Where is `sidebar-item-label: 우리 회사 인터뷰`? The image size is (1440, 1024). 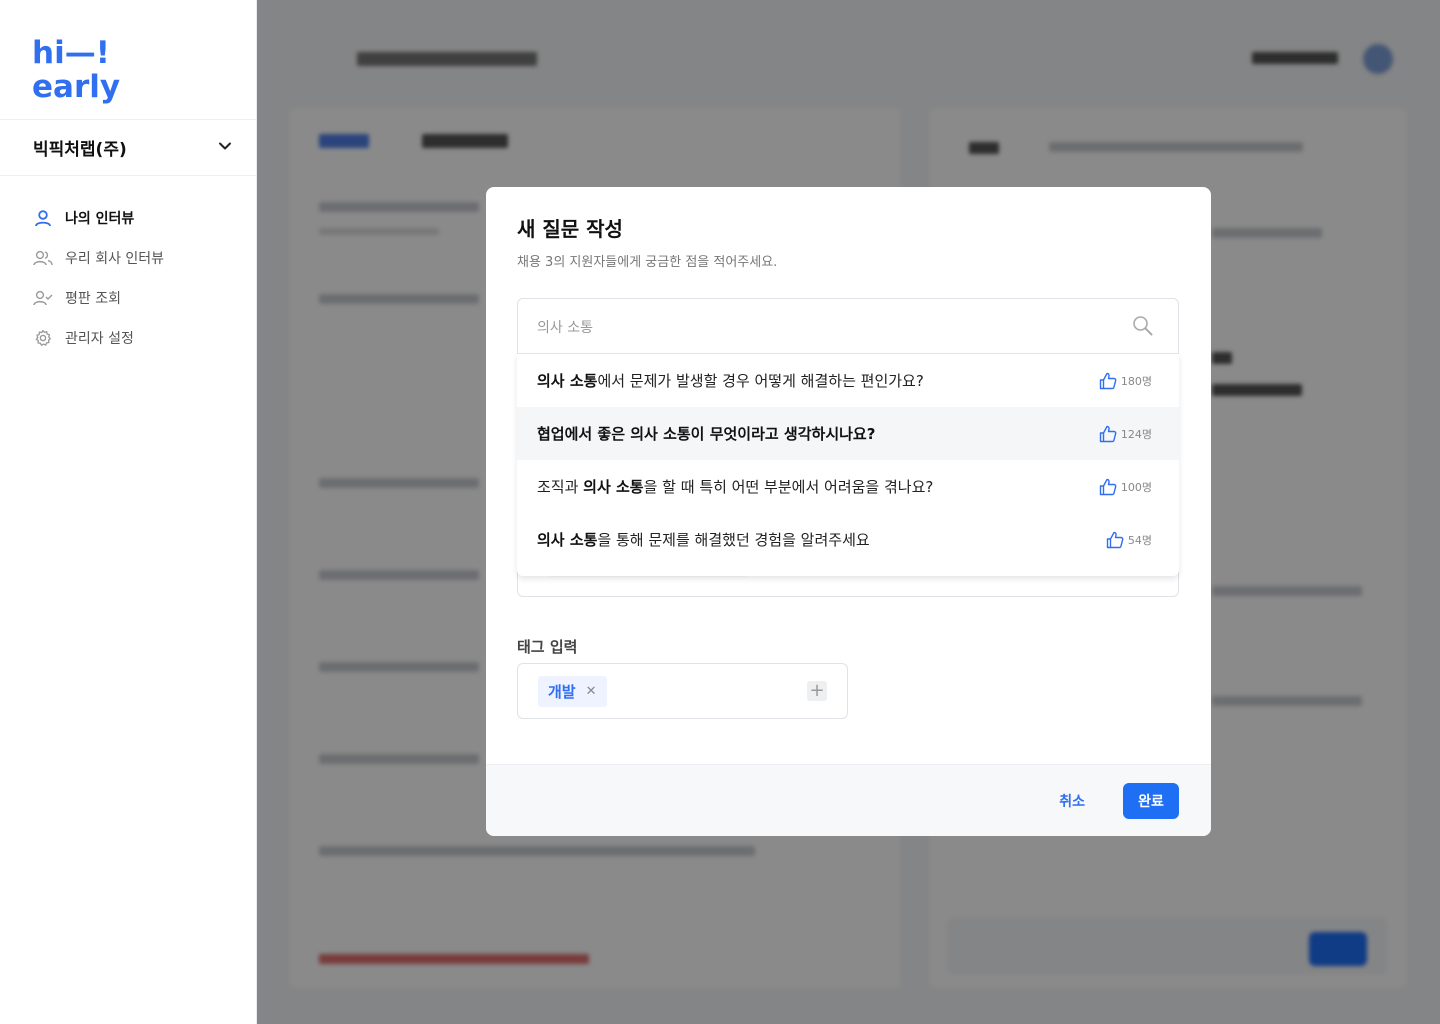
sidebar-item-label: 우리 회사 인터뷰 is located at coordinates (115, 259).